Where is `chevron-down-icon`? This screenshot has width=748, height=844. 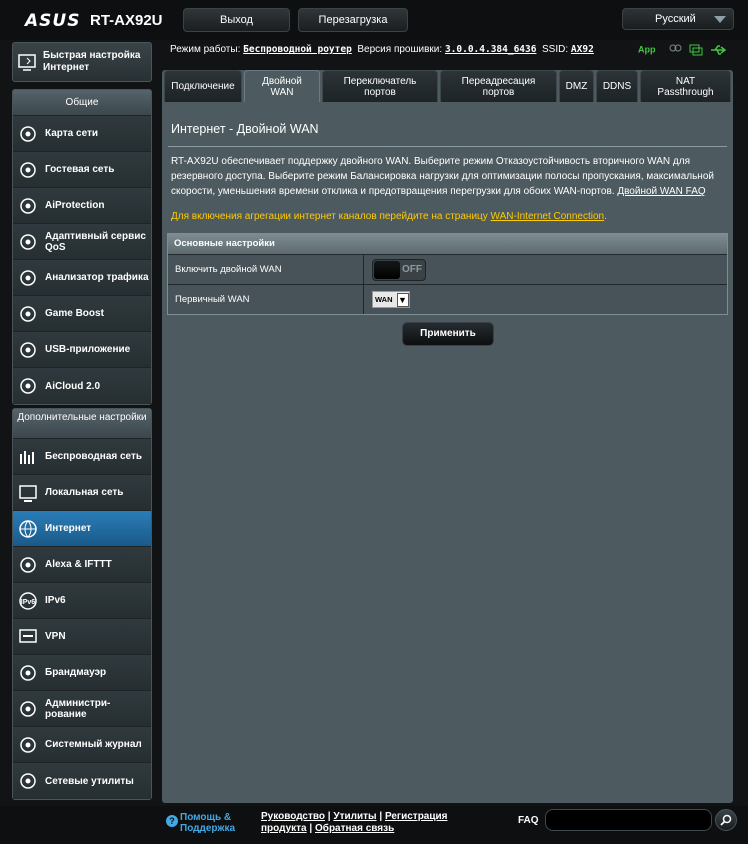
chevron-down-icon is located at coordinates (720, 19).